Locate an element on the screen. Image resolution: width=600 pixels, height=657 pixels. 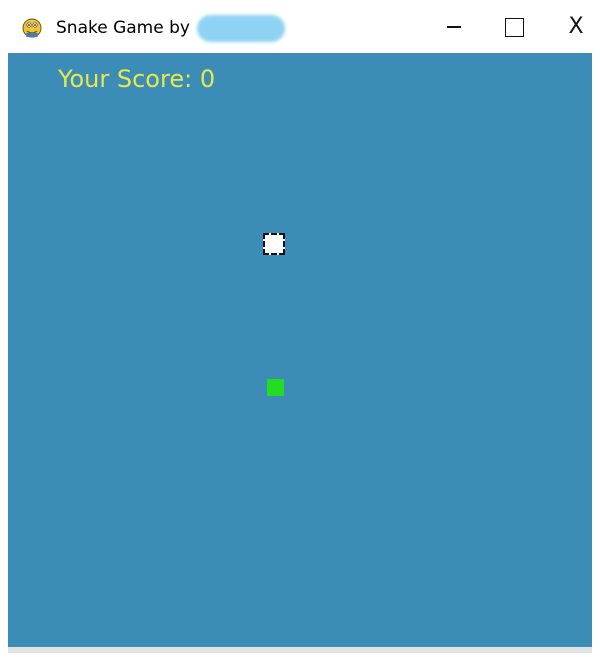
maximize-icon is located at coordinates (514, 27).